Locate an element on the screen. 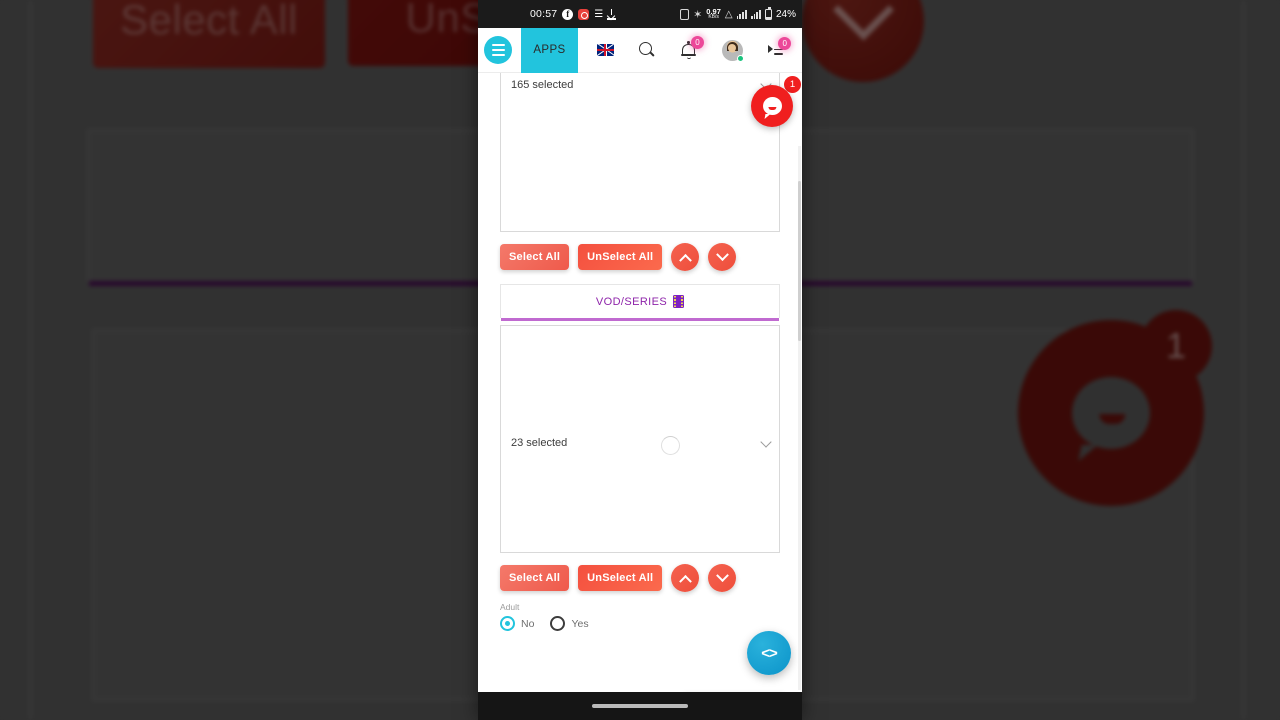 The width and height of the screenshot is (1280, 720). scrollbar-thumb is located at coordinates (799, 261).